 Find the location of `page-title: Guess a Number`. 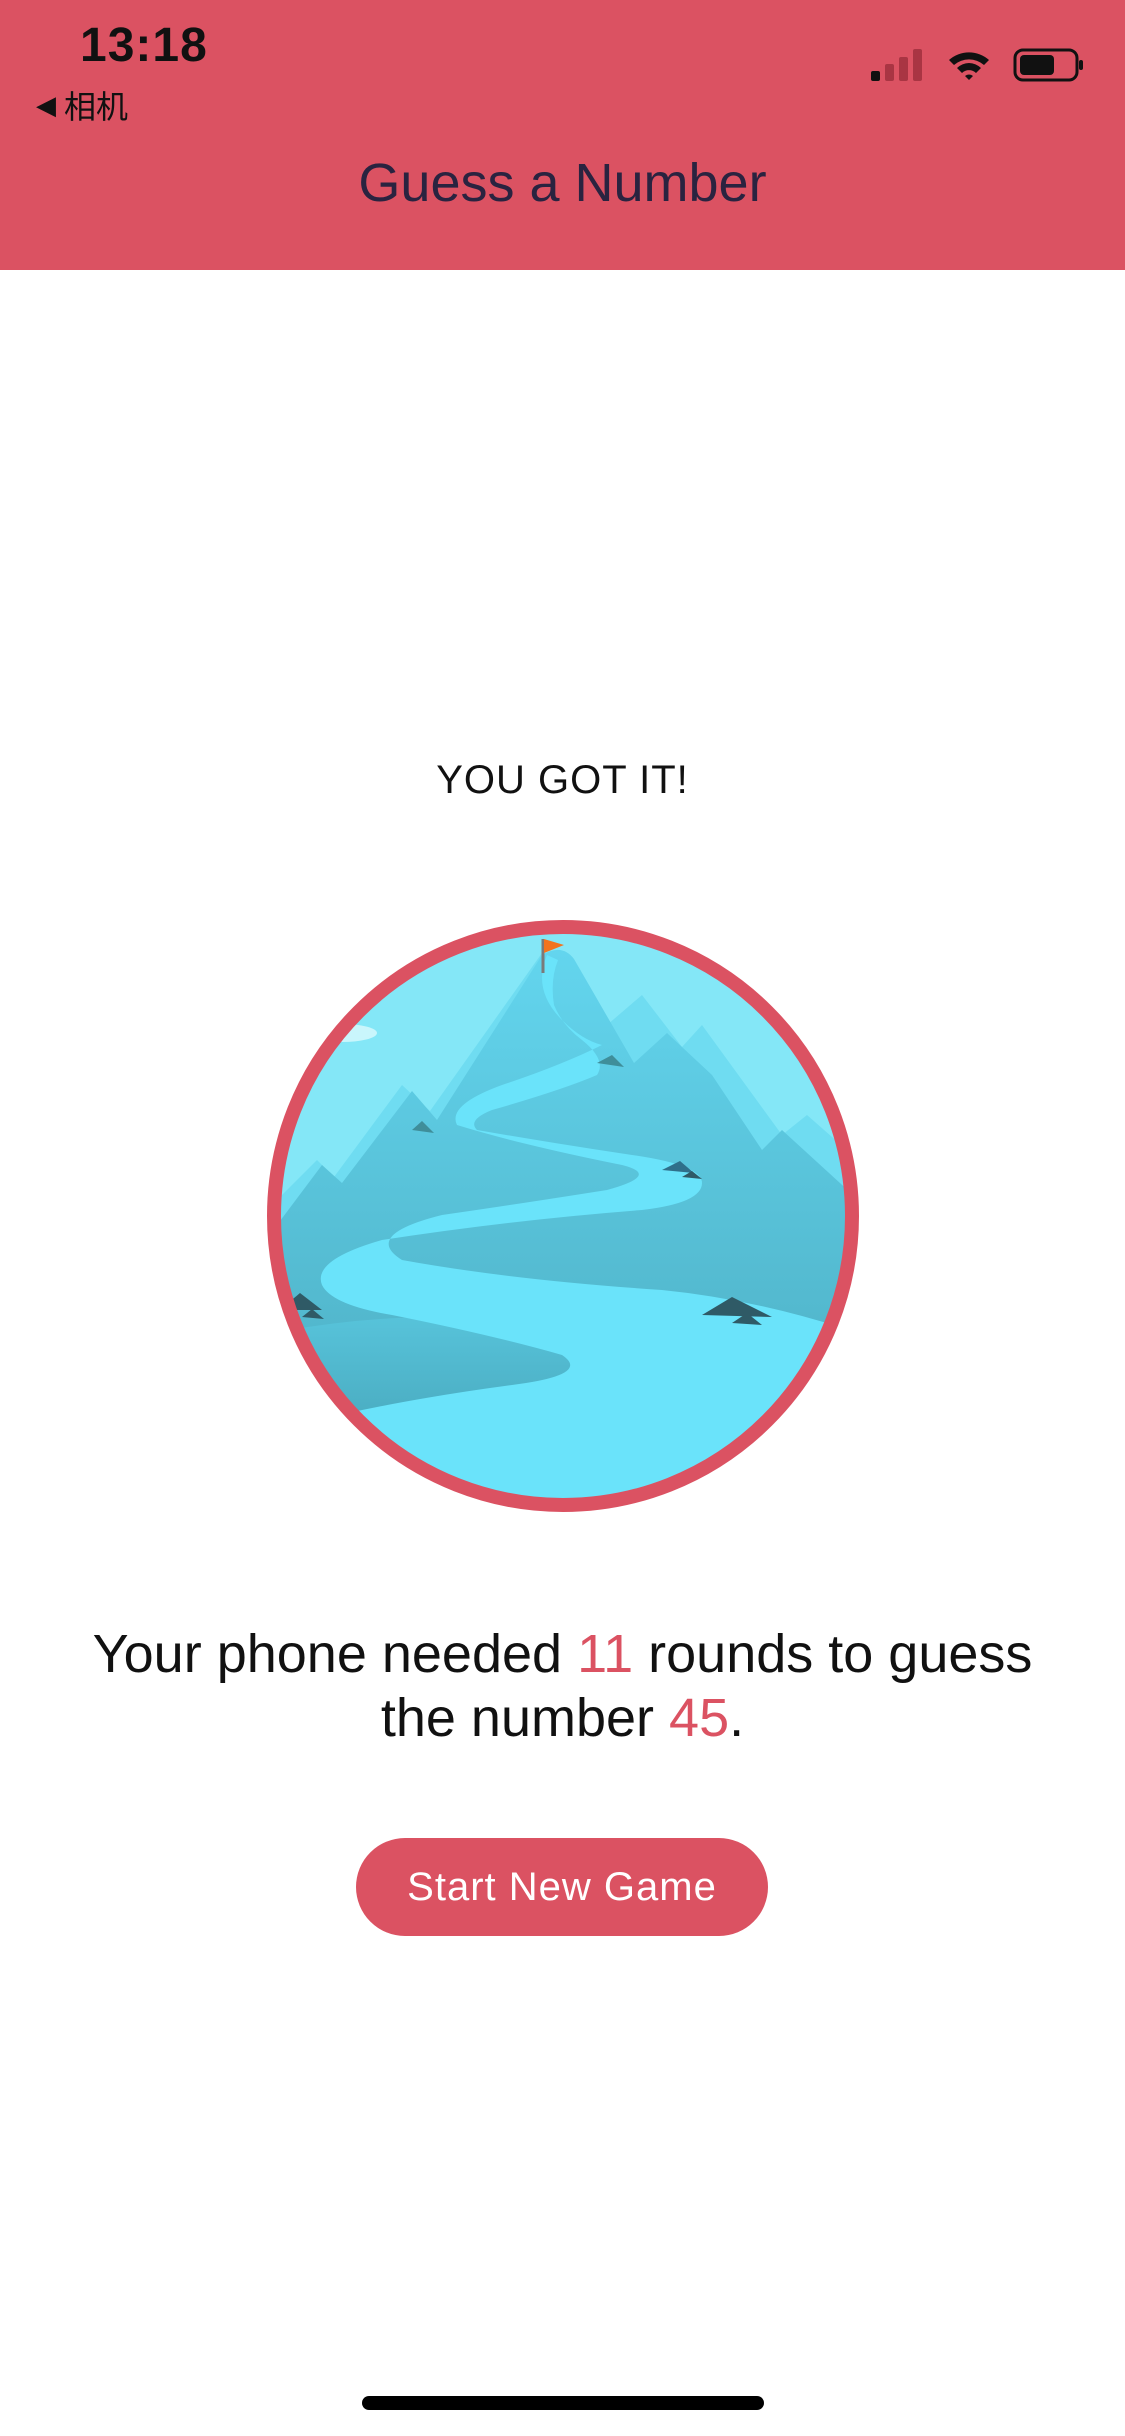

page-title: Guess a Number is located at coordinates (562, 183).